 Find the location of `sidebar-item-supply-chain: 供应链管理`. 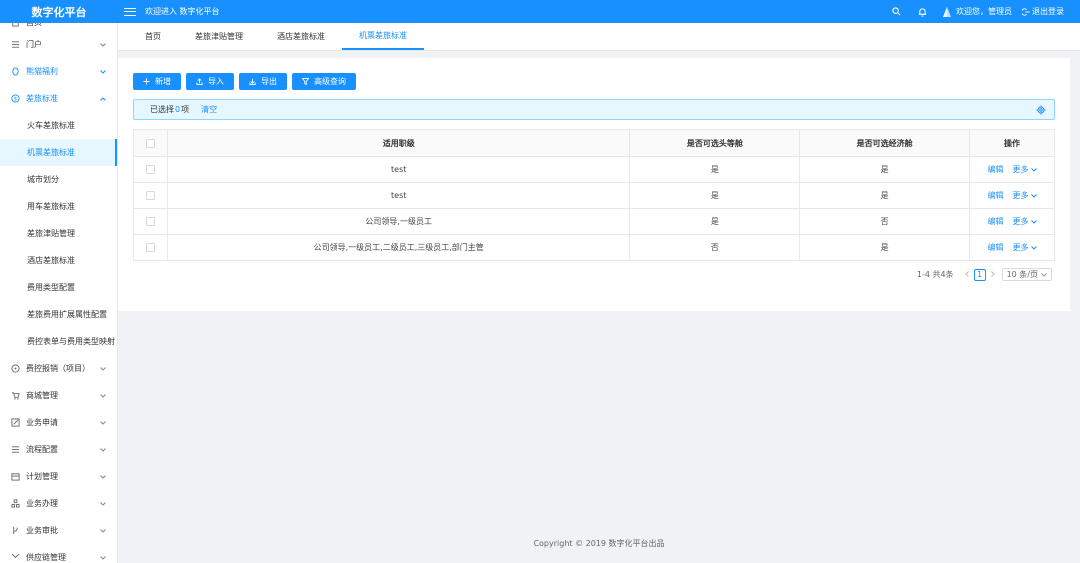

sidebar-item-supply-chain: 供应链管理 is located at coordinates (58, 553).